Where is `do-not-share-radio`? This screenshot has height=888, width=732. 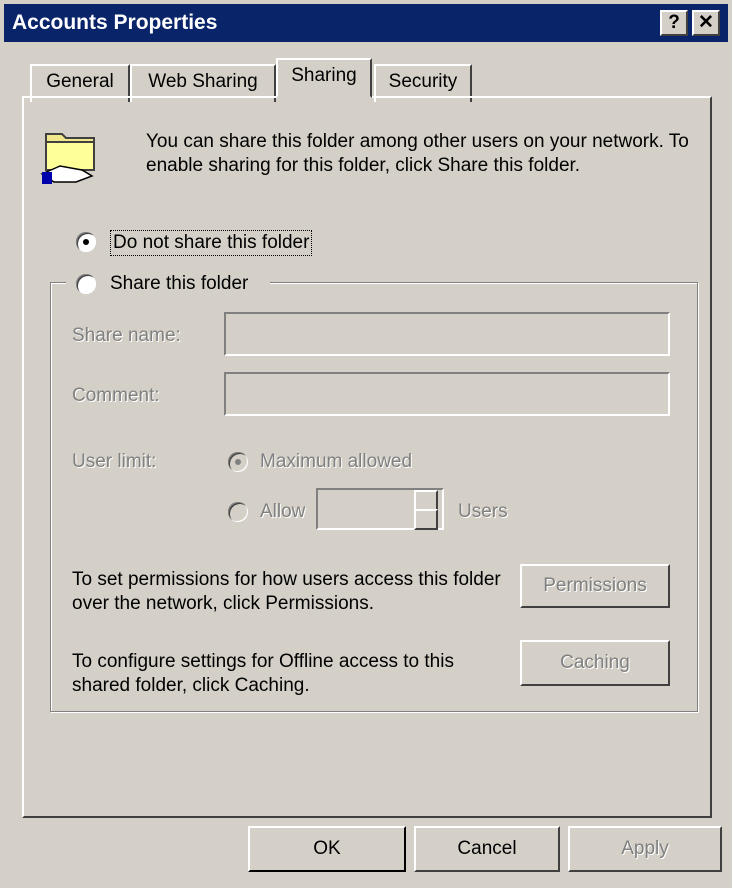
do-not-share-radio is located at coordinates (86, 242).